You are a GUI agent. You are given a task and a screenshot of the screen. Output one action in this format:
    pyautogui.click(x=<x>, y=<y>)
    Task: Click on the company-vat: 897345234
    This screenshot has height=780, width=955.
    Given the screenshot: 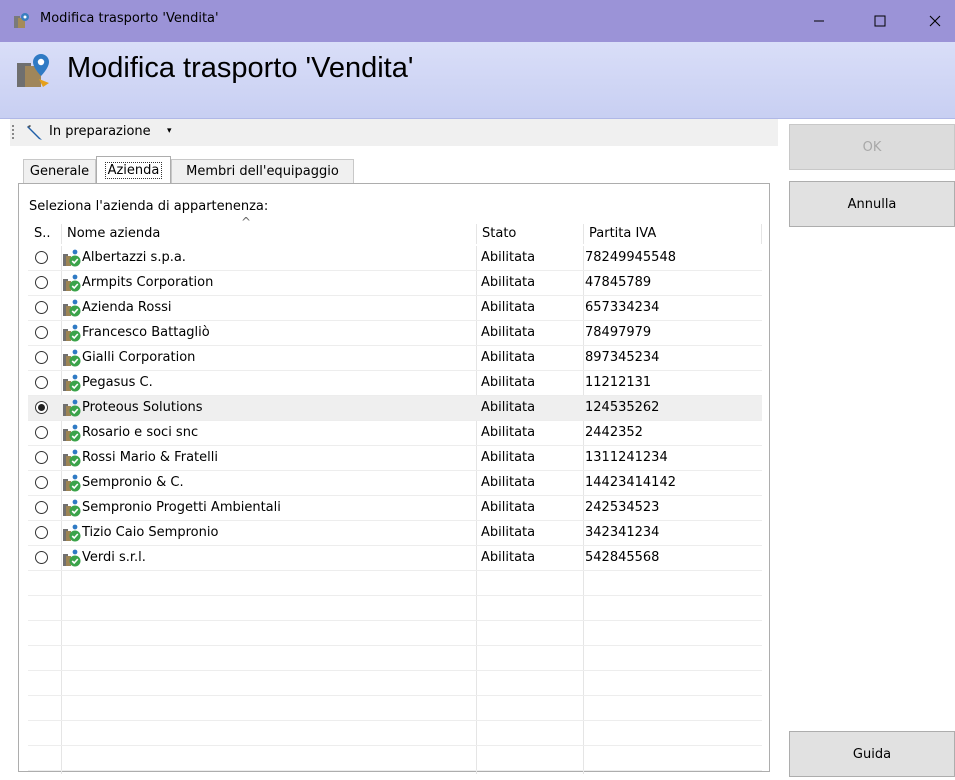 What is the action you would take?
    pyautogui.click(x=622, y=357)
    